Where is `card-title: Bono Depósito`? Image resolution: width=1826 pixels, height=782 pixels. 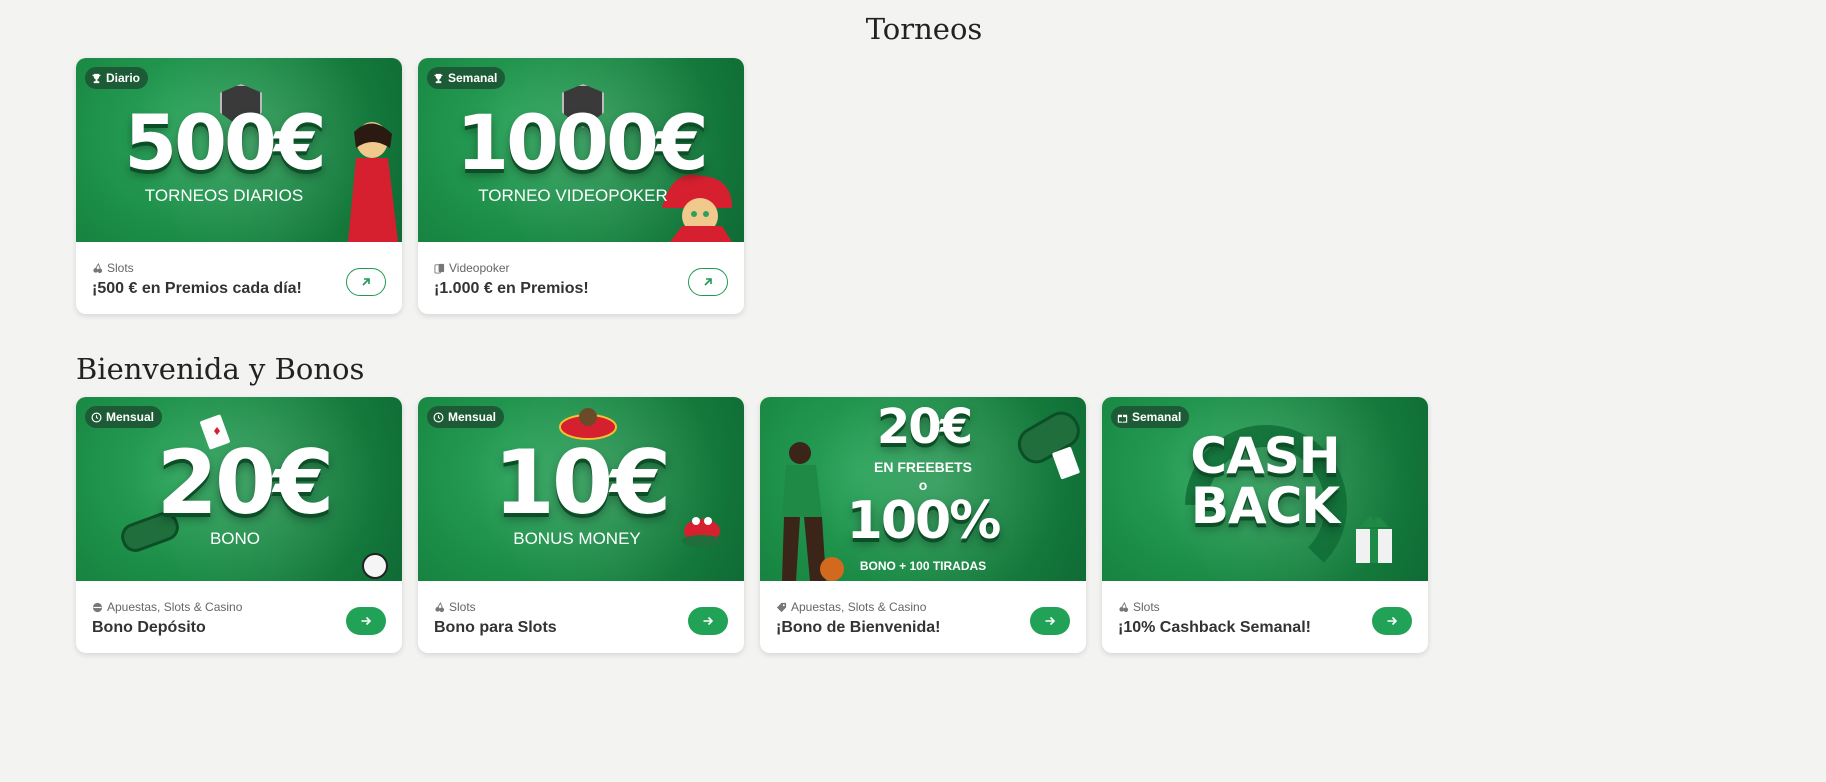
card-title: Bono Depósito is located at coordinates (149, 627).